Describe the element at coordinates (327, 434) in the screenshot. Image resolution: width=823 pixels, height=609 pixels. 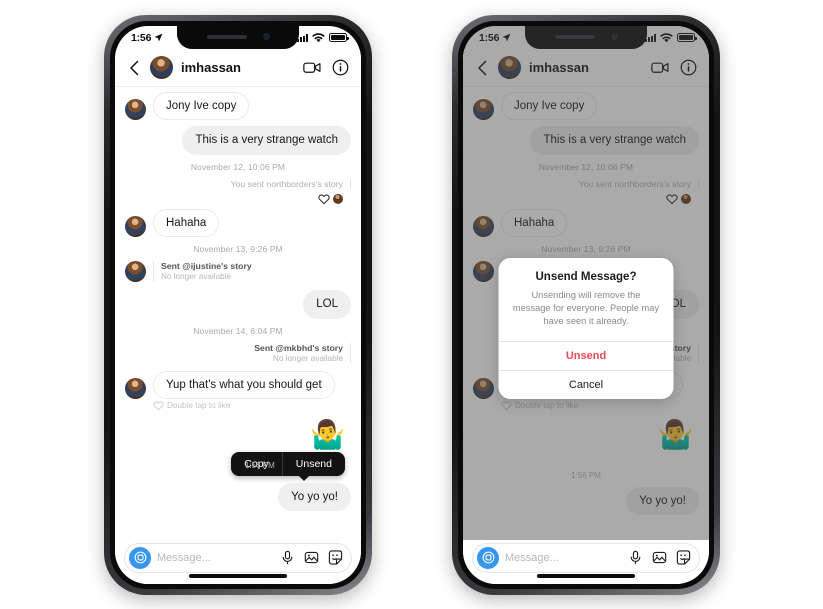
I see `shrug-emoji: 🤷‍♂️` at that location.